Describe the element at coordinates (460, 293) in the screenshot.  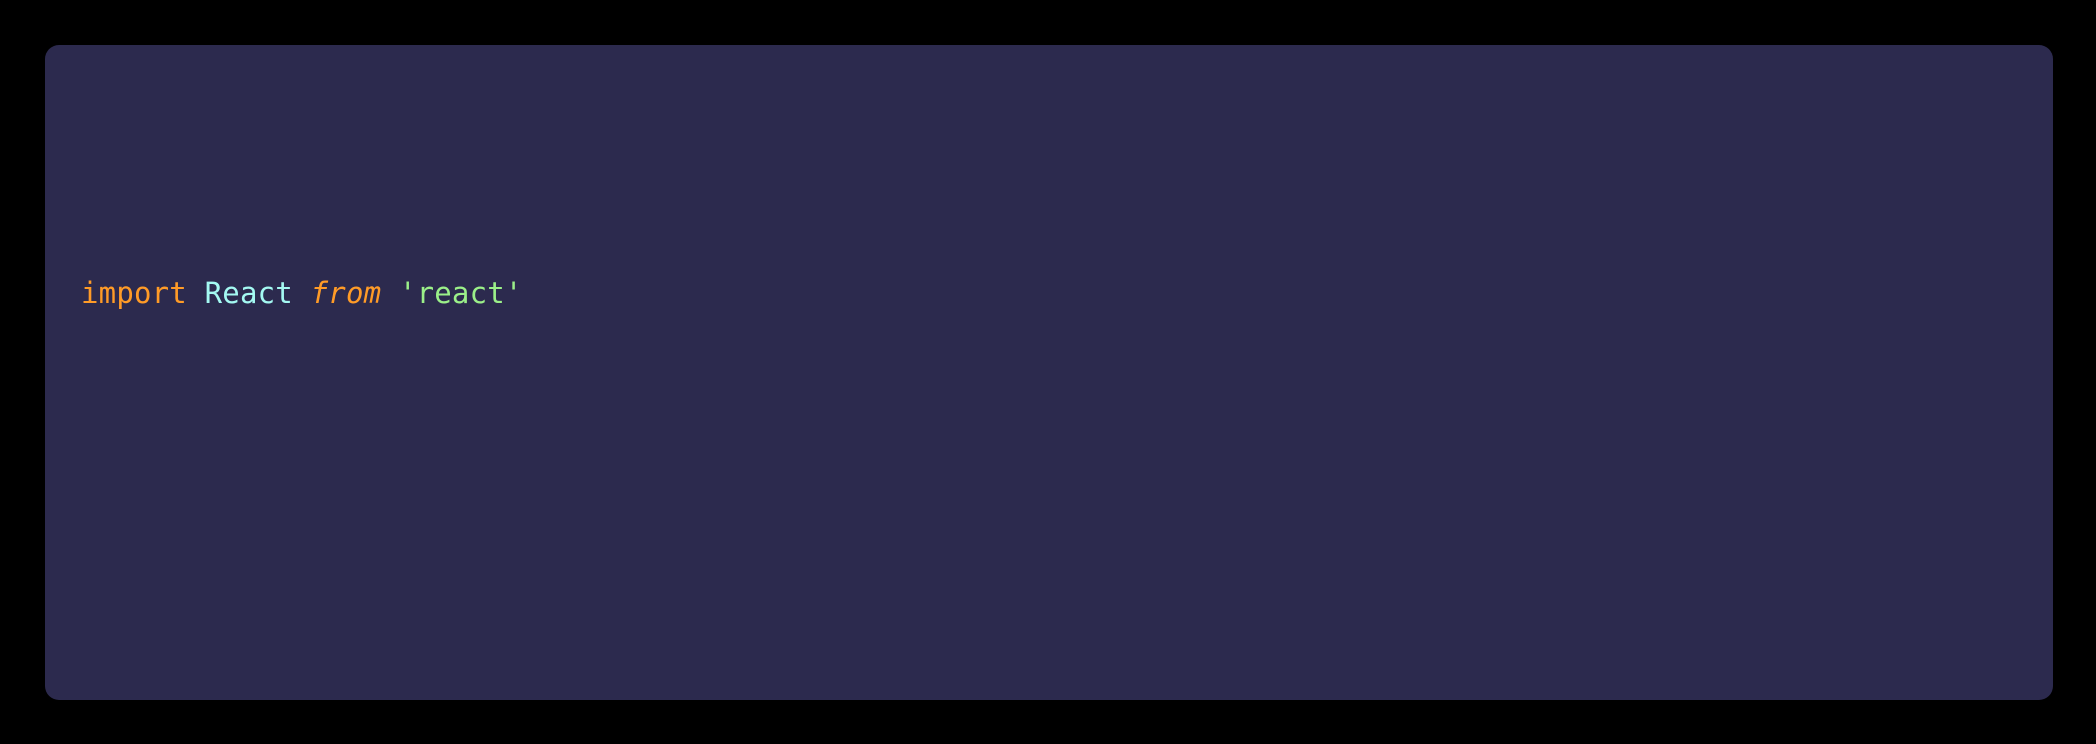
I see `token-react-module-string: 'react'` at that location.